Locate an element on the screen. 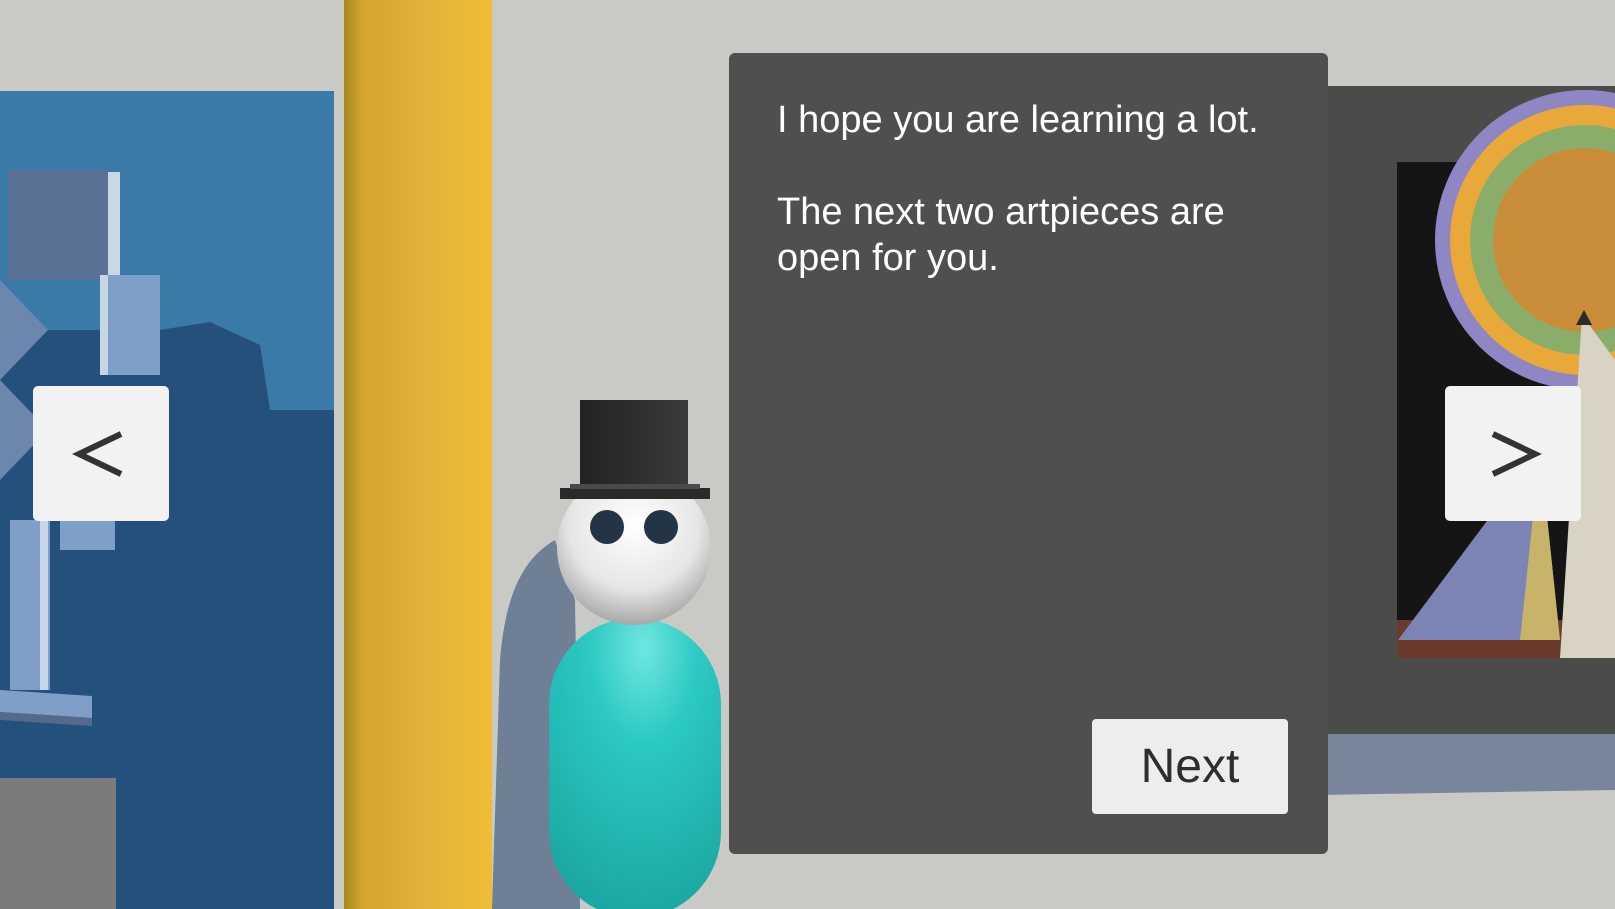  yellow-pillar is located at coordinates (418, 454).